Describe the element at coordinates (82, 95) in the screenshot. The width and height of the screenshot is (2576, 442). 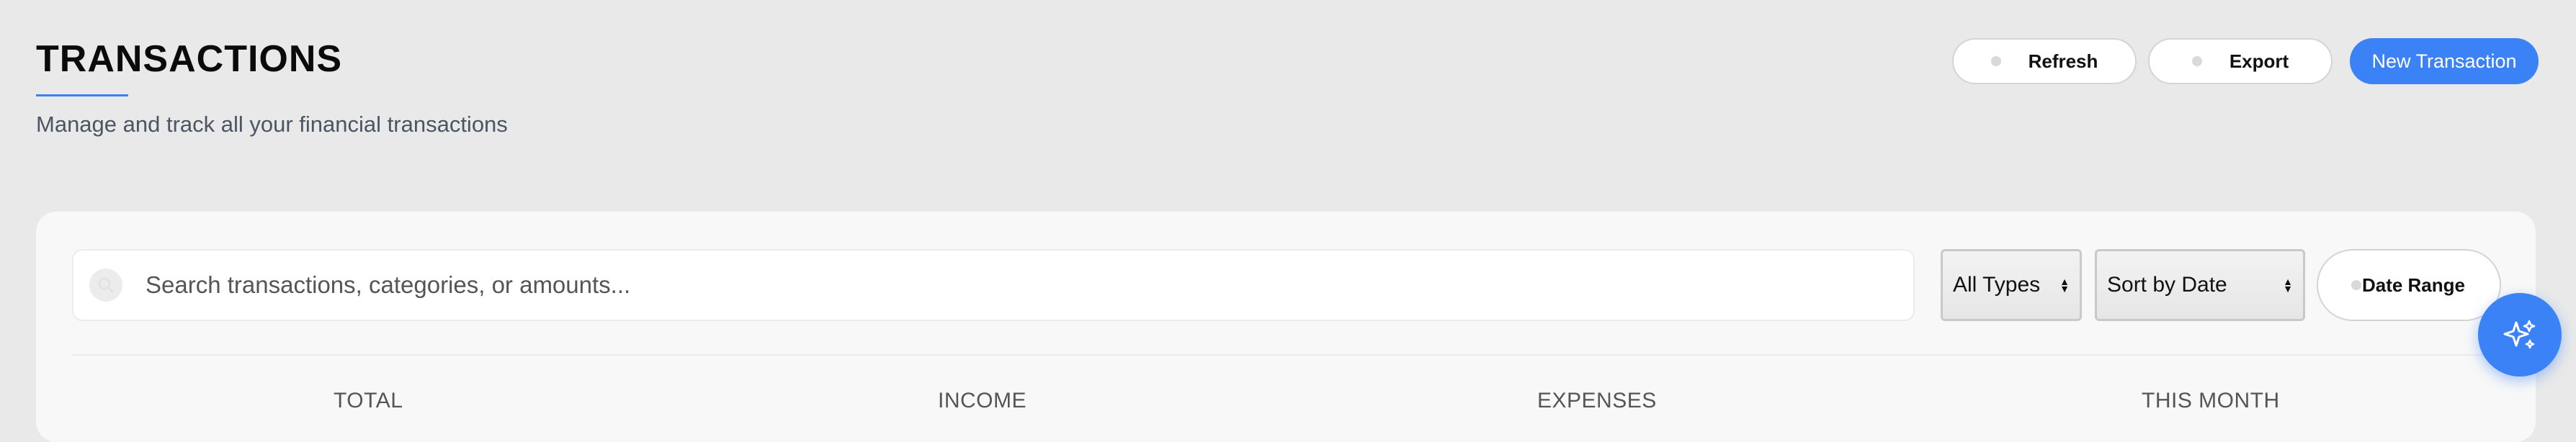
I see `title-underline` at that location.